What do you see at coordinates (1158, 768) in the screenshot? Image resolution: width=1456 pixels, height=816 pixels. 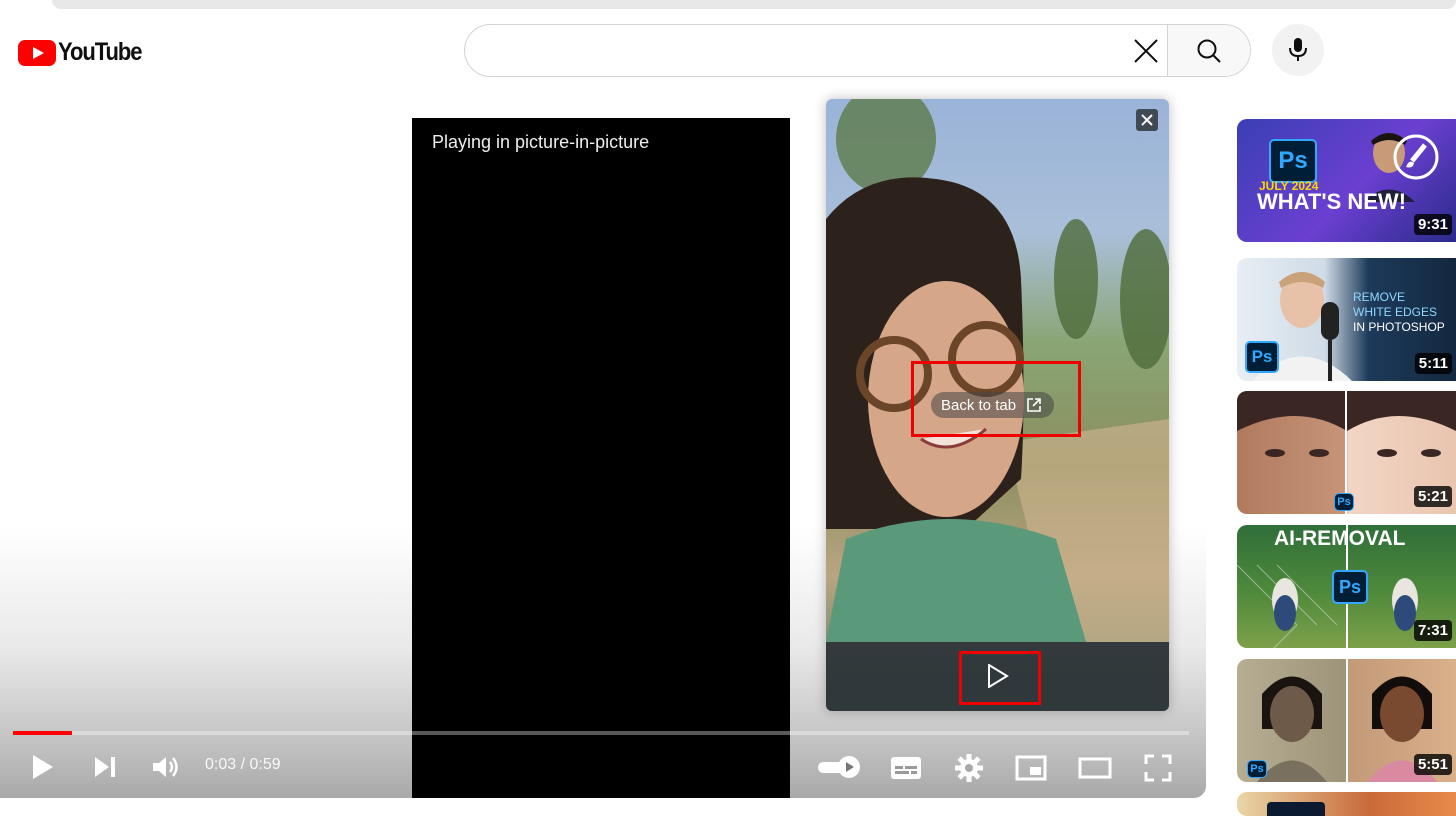 I see `fullscreen-icon` at bounding box center [1158, 768].